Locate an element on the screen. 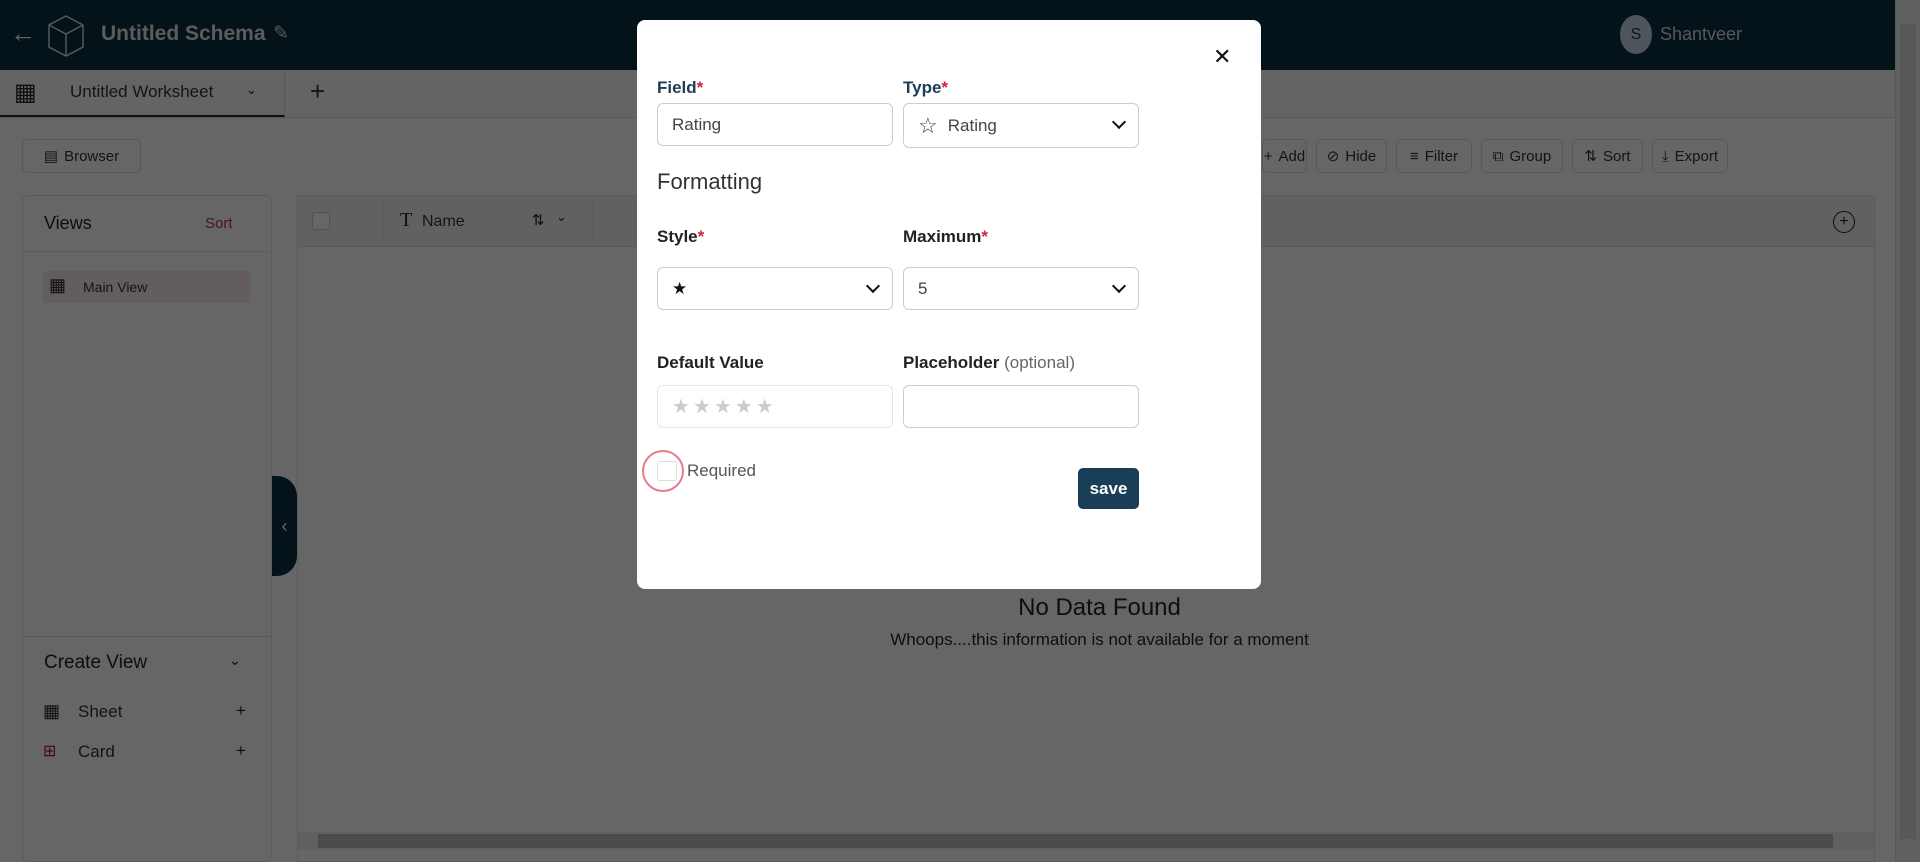 The width and height of the screenshot is (1920, 862). avatar-initial: S is located at coordinates (1636, 34).